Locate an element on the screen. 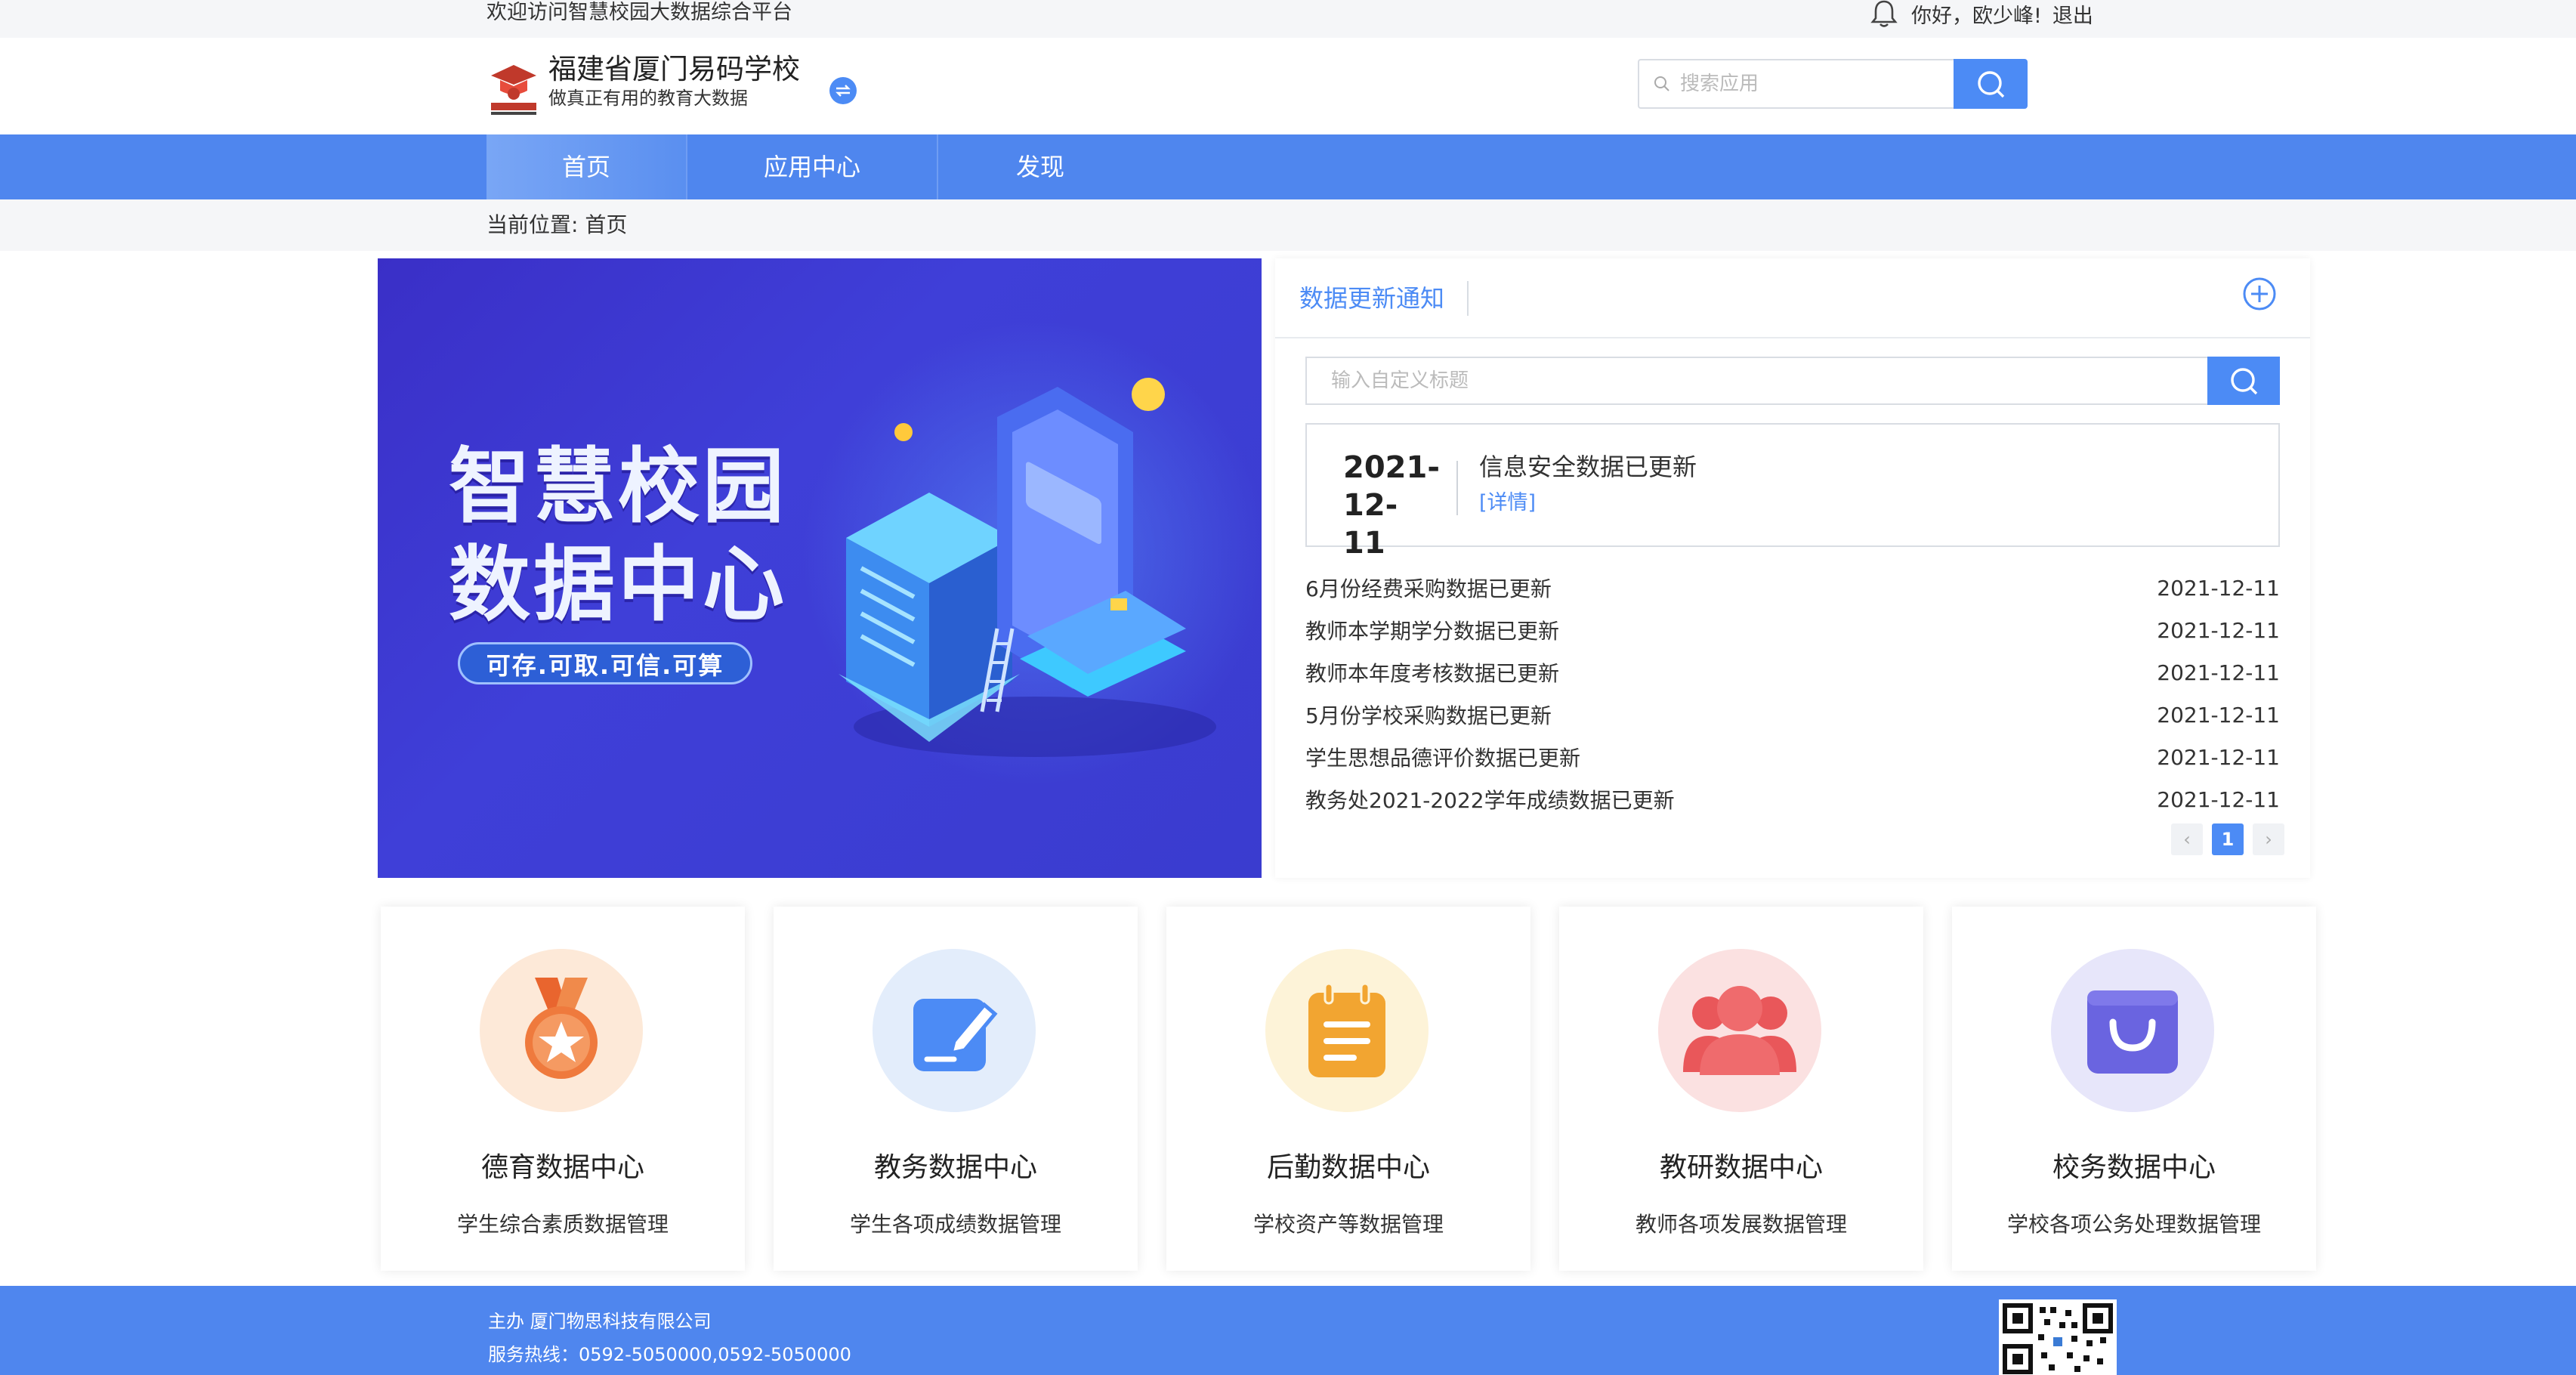 The image size is (2576, 1375). card-logistics-data-center: 后勤数据中心 学校资产等数据管理 is located at coordinates (1348, 1089).